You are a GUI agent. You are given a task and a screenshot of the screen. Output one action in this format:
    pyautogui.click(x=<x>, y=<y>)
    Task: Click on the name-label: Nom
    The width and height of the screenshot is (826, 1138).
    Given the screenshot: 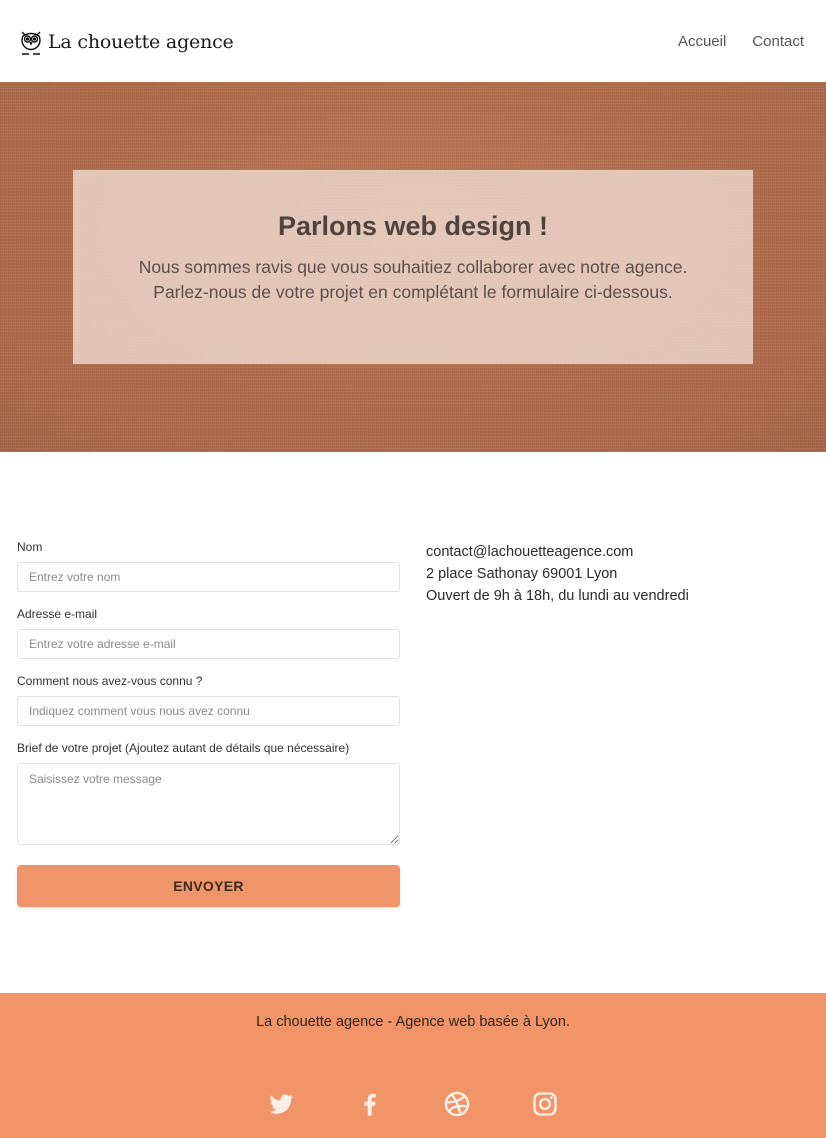 What is the action you would take?
    pyautogui.click(x=30, y=547)
    